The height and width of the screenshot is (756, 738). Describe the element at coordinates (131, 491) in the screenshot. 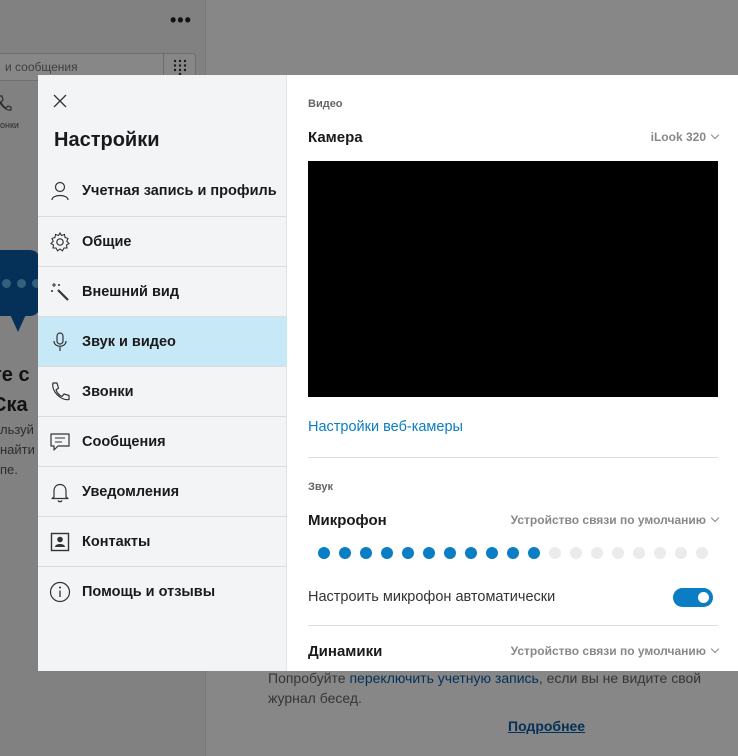

I see `nav-item-label: Уведомления` at that location.